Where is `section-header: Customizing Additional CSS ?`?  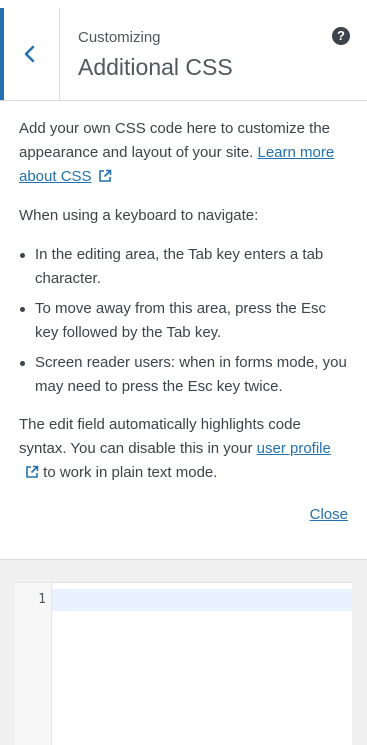
section-header: Customizing Additional CSS ? is located at coordinates (183, 54).